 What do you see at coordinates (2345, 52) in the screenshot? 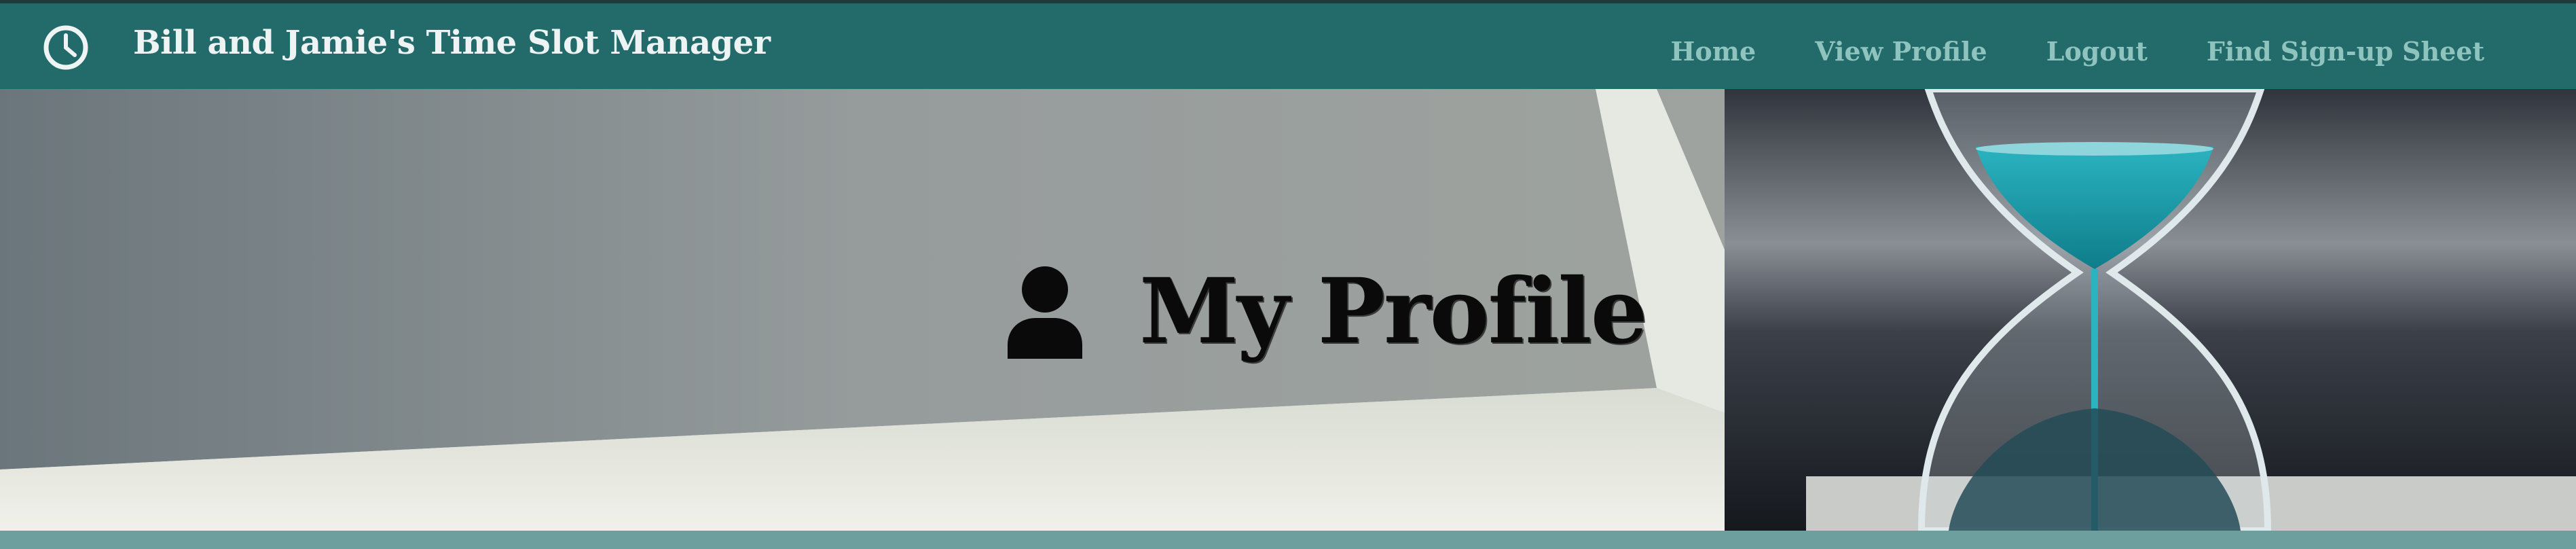
I see `nav-link-find-signup-sheet: Find Sign-up Sheet` at bounding box center [2345, 52].